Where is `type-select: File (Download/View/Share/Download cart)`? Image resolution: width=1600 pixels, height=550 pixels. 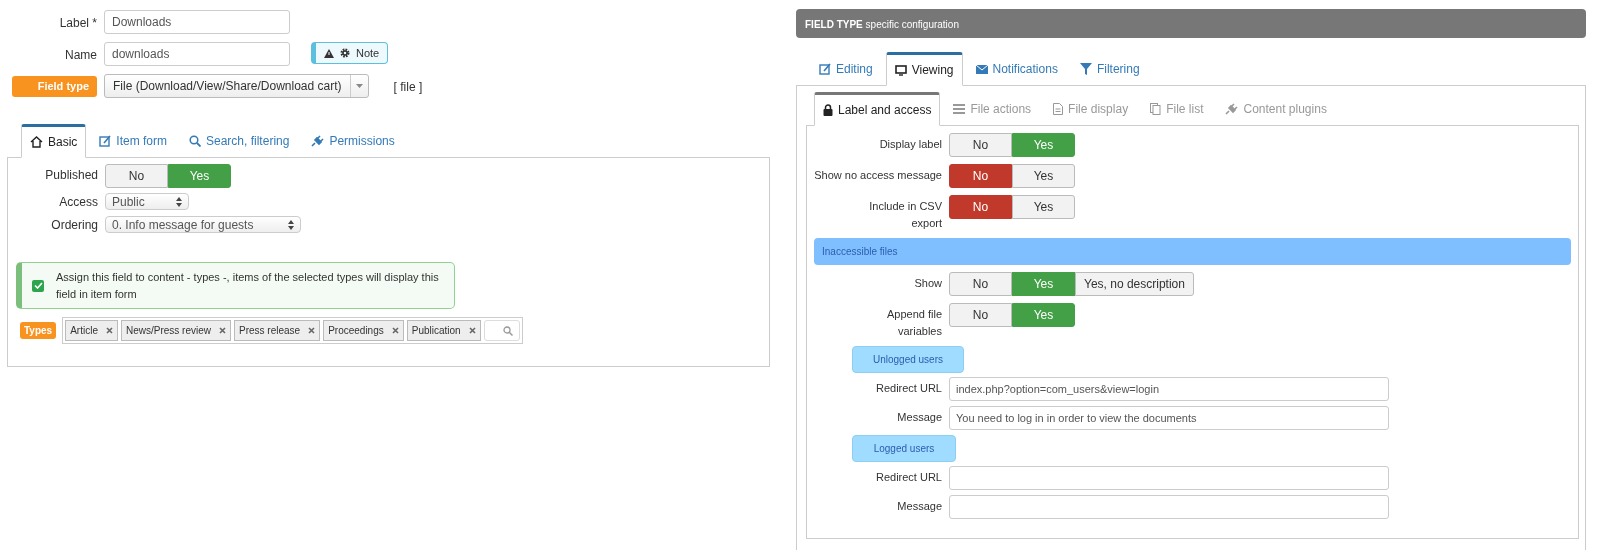
type-select: File (Download/View/Share/Download cart) is located at coordinates (236, 86).